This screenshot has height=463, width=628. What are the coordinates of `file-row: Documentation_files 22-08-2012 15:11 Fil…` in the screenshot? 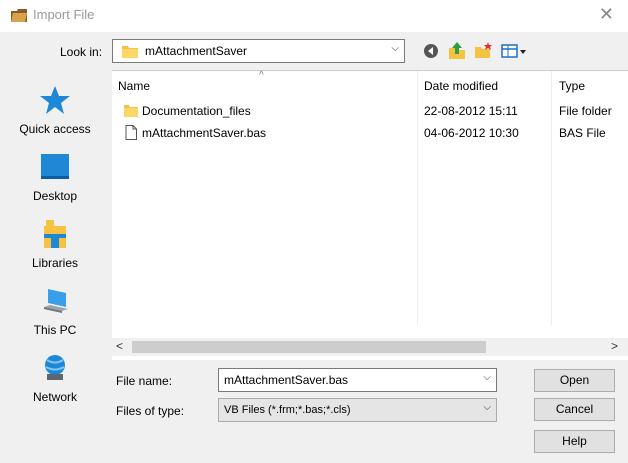 It's located at (370, 111).